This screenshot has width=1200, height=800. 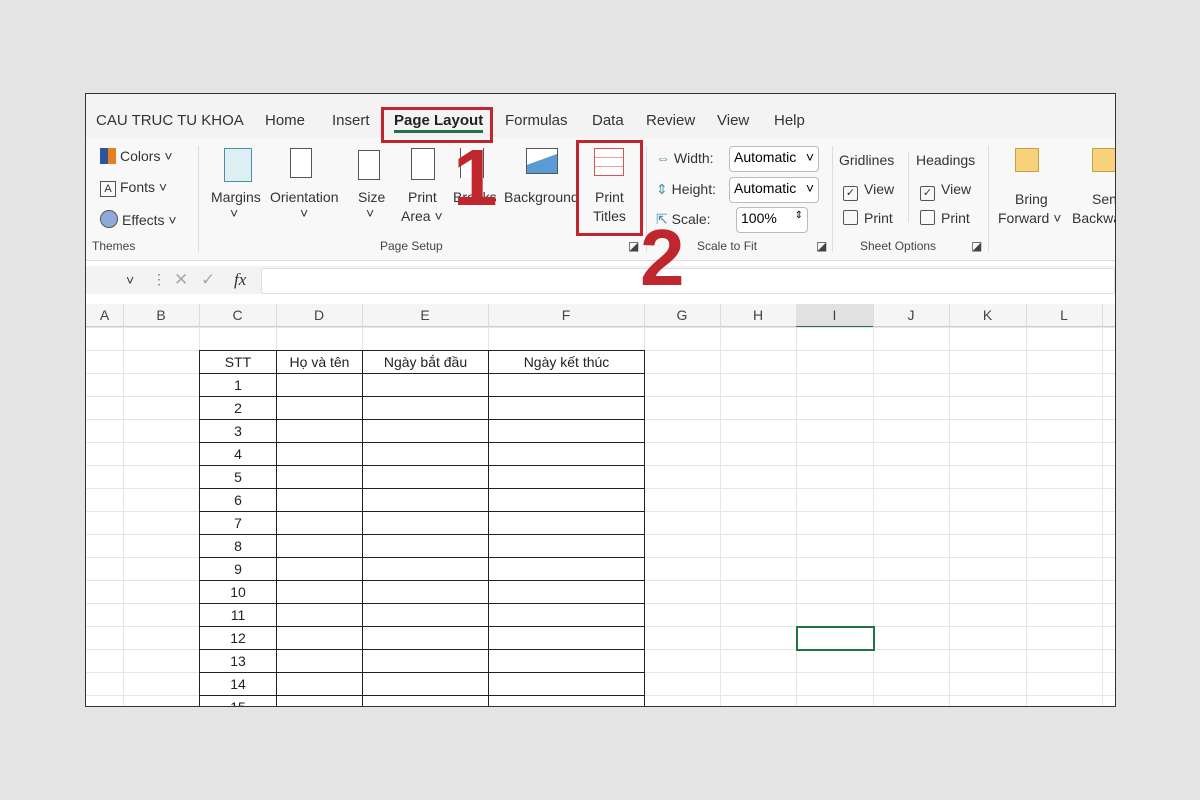 I want to click on page-setup-launcher-icon: ◪, so click(x=633, y=246).